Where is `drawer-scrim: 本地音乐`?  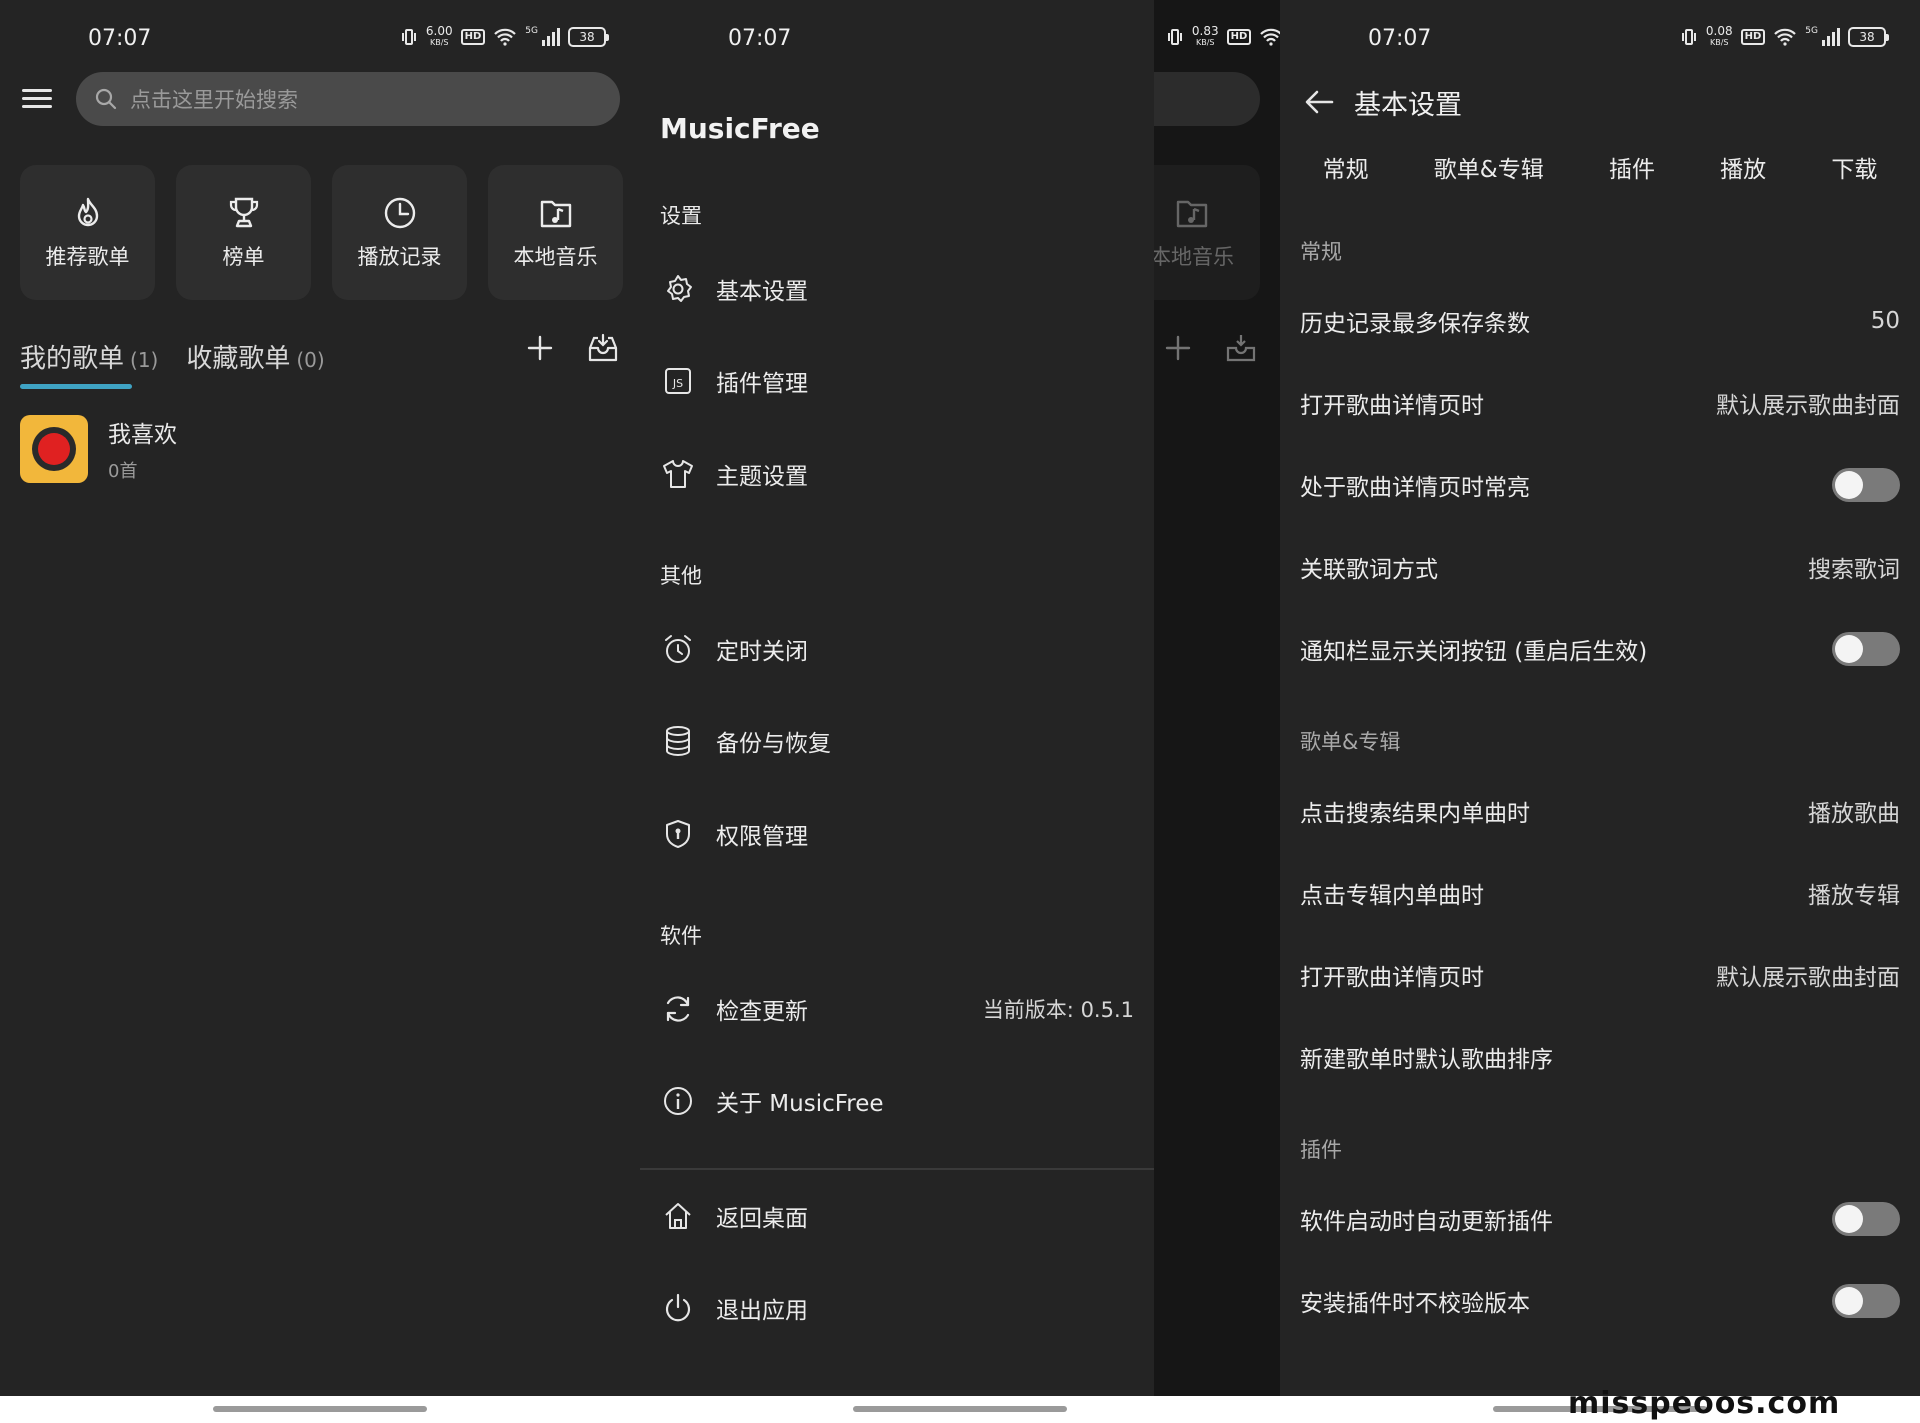
drawer-scrim: 本地音乐 is located at coordinates (1215, 698).